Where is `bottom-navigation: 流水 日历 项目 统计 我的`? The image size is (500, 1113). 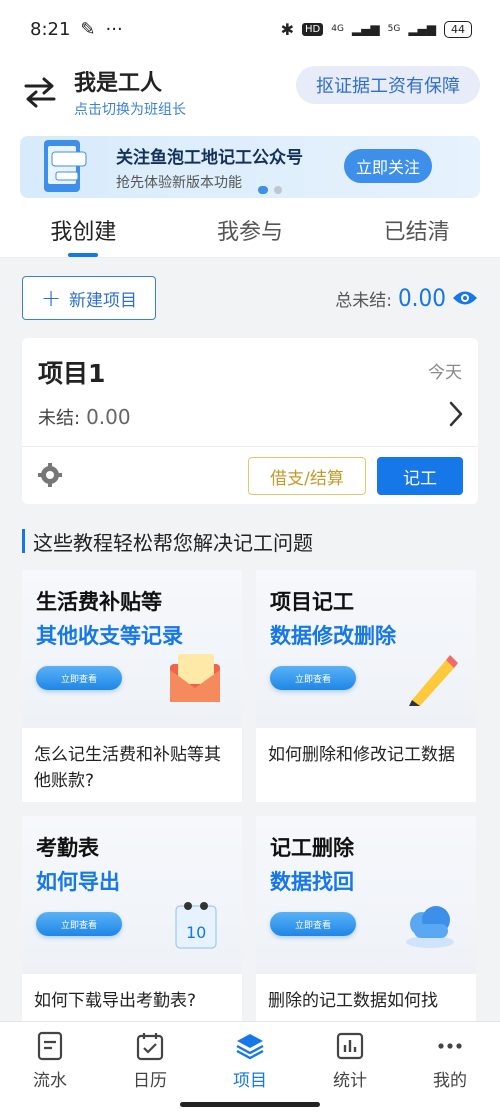 bottom-navigation: 流水 日历 项目 统计 我的 is located at coordinates (250, 1067).